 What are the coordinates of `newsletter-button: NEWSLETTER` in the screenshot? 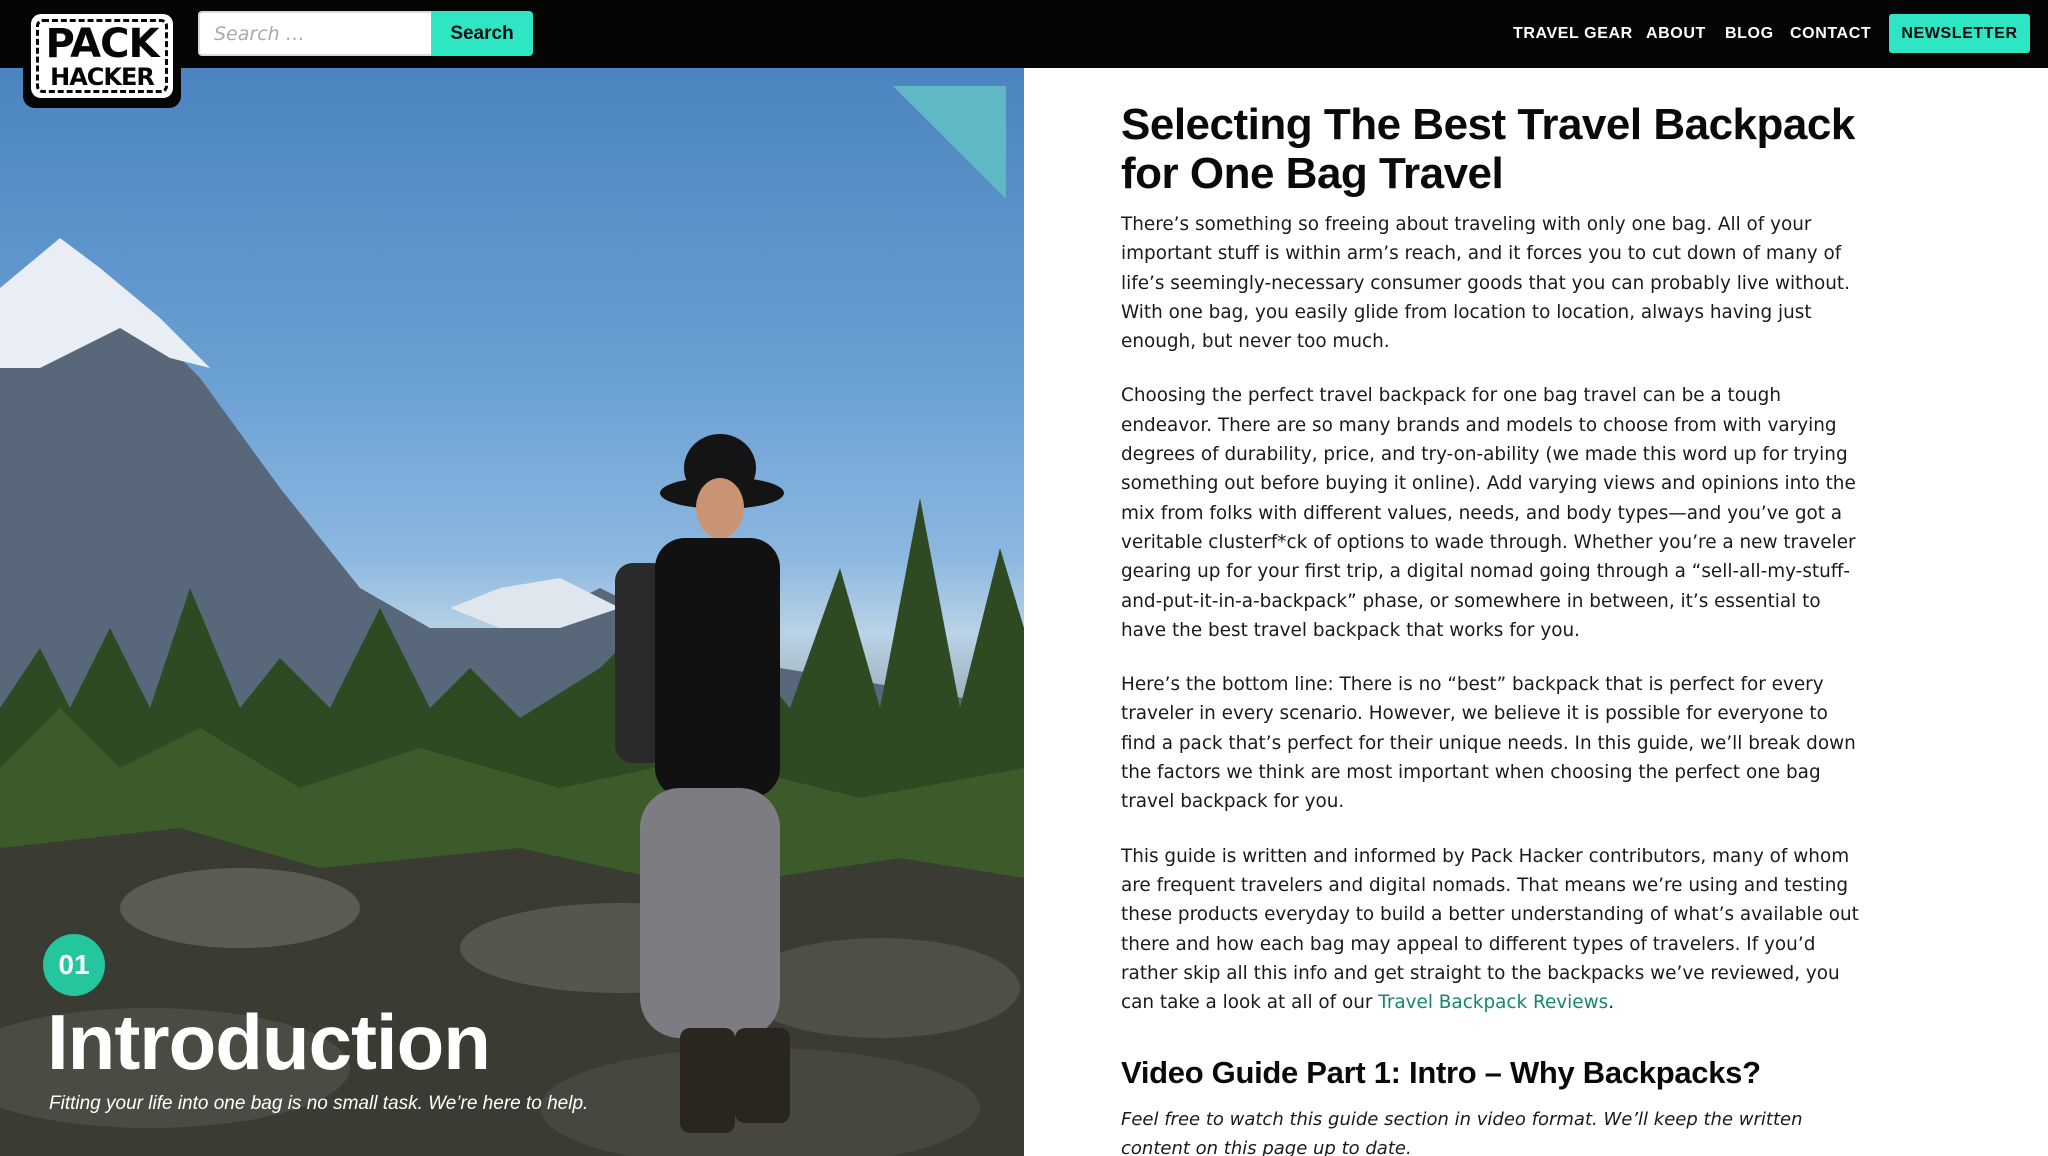 It's located at (1959, 33).